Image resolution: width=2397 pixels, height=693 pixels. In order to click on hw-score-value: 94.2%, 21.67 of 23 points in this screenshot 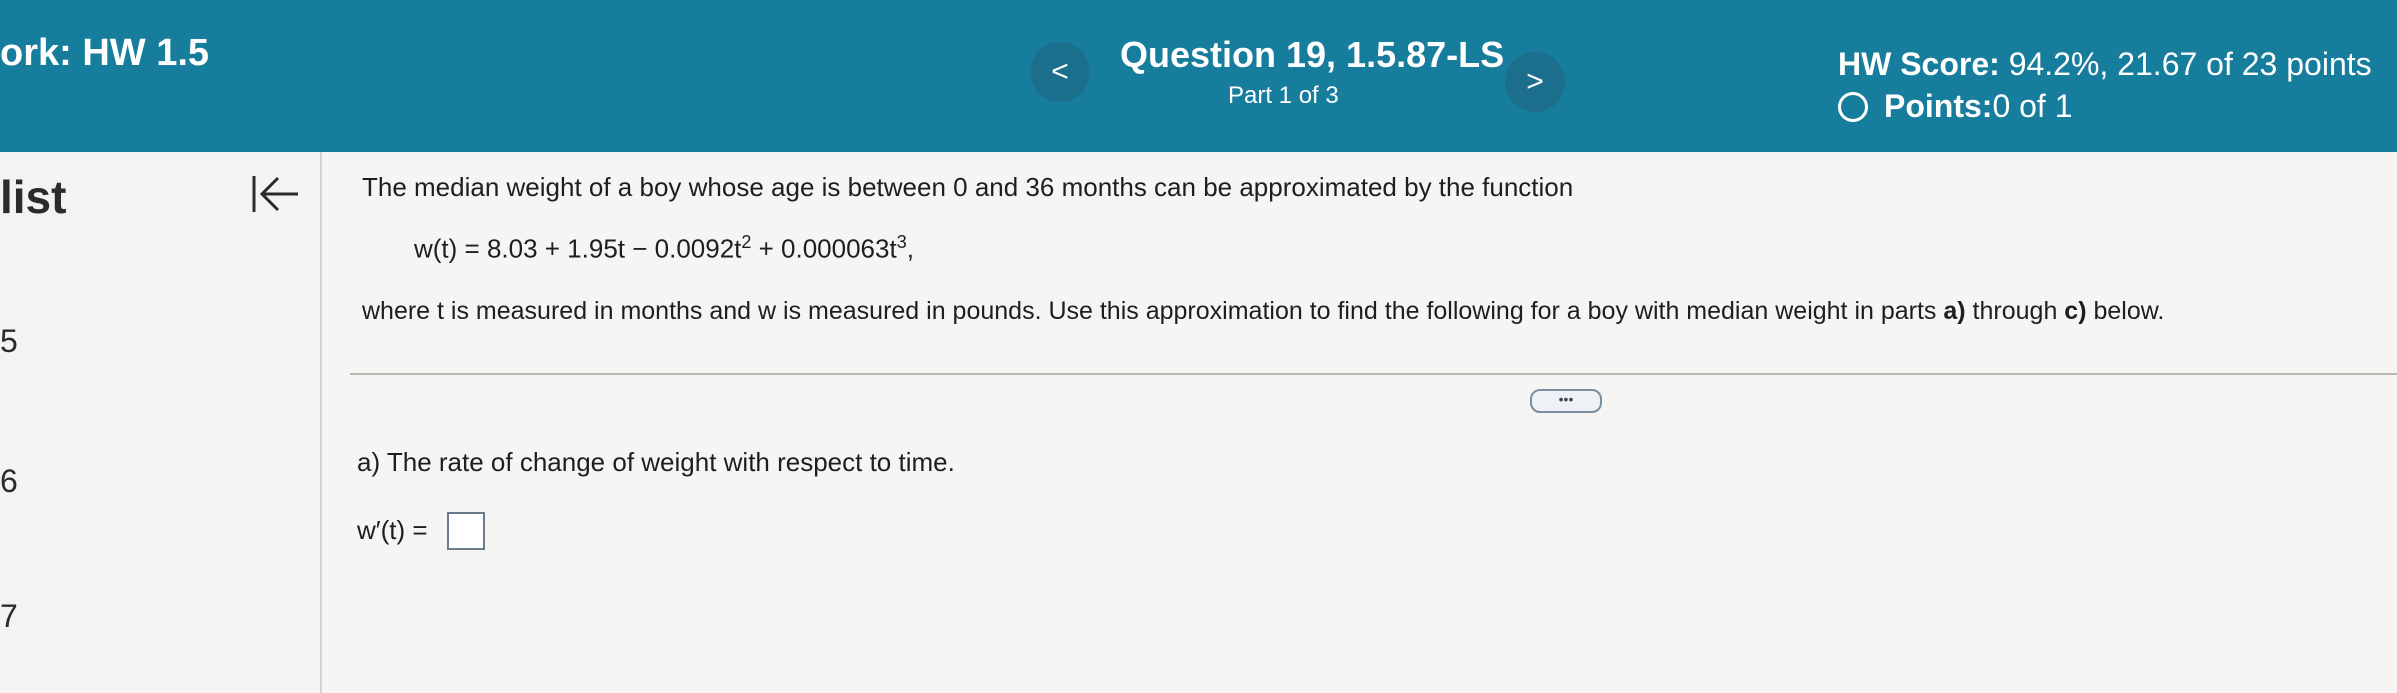, I will do `click(2185, 64)`.